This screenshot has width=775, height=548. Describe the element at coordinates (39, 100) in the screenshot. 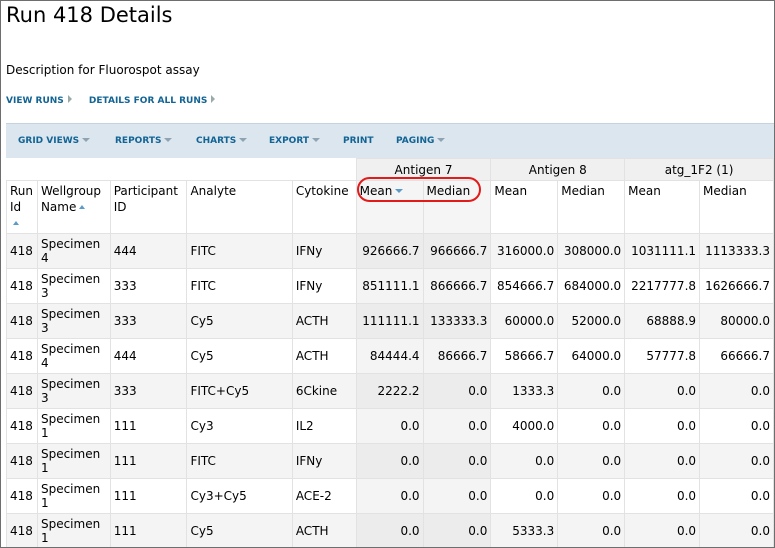

I see `view-runs-link: VIEW RUNS` at that location.